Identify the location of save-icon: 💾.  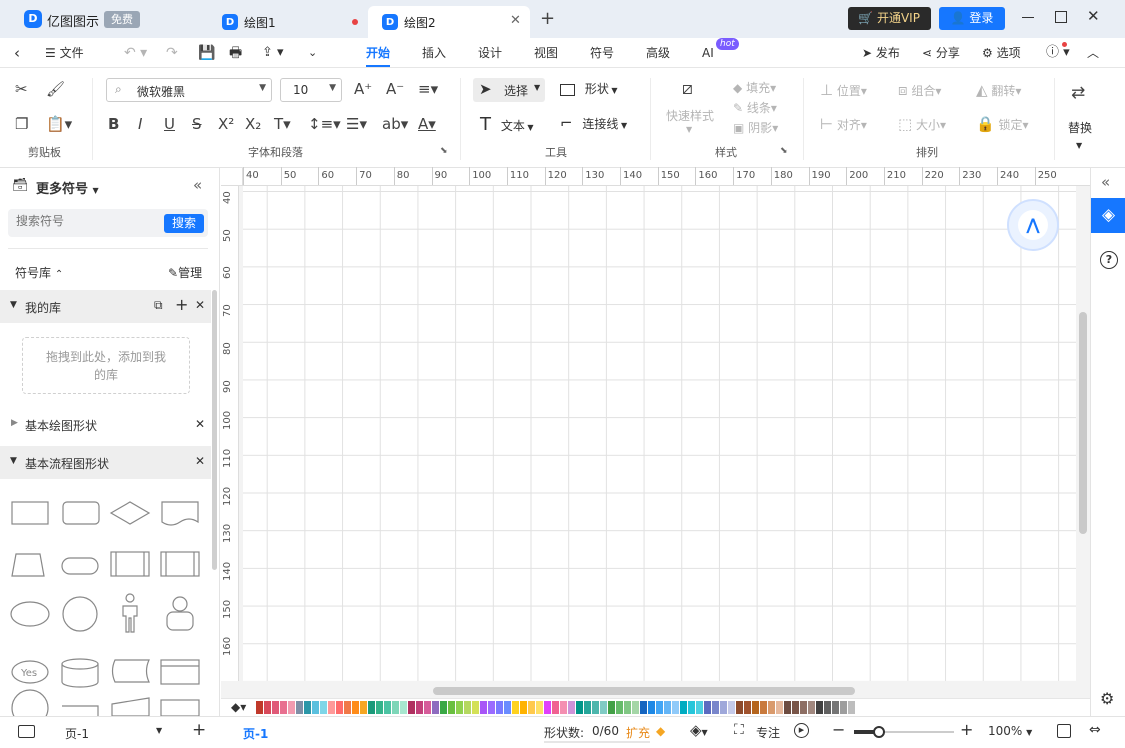
(206, 53).